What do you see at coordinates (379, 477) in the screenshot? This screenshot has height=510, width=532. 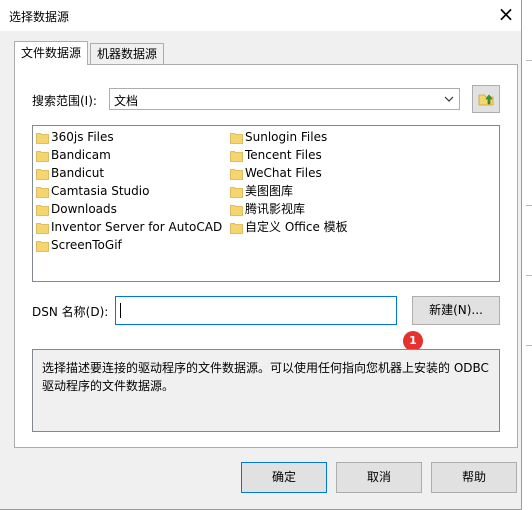 I see `cancel-button: 取消` at bounding box center [379, 477].